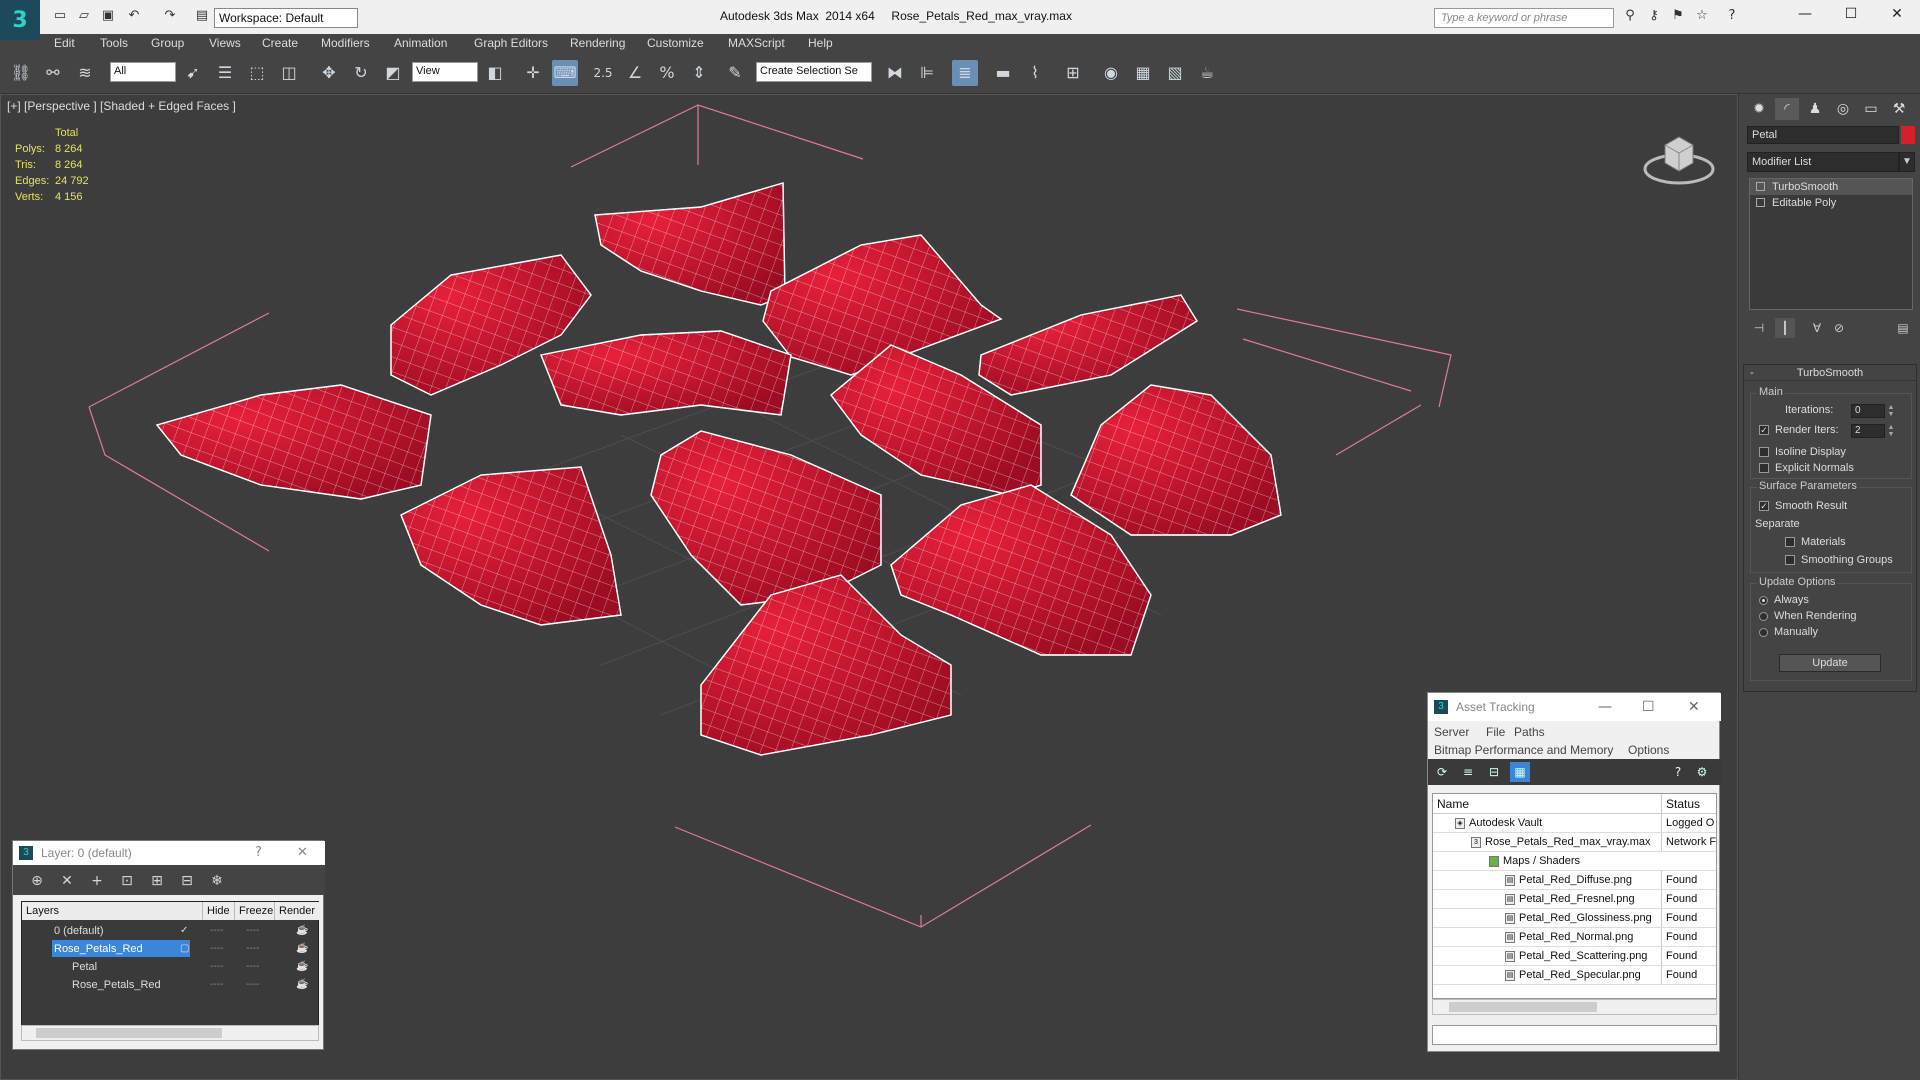  I want to click on select-object-icon: ➹, so click(193, 73).